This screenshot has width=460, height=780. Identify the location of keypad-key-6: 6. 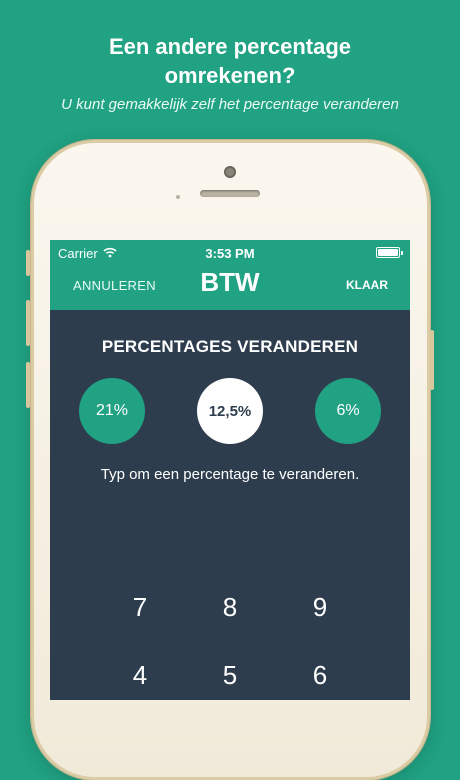
(320, 675).